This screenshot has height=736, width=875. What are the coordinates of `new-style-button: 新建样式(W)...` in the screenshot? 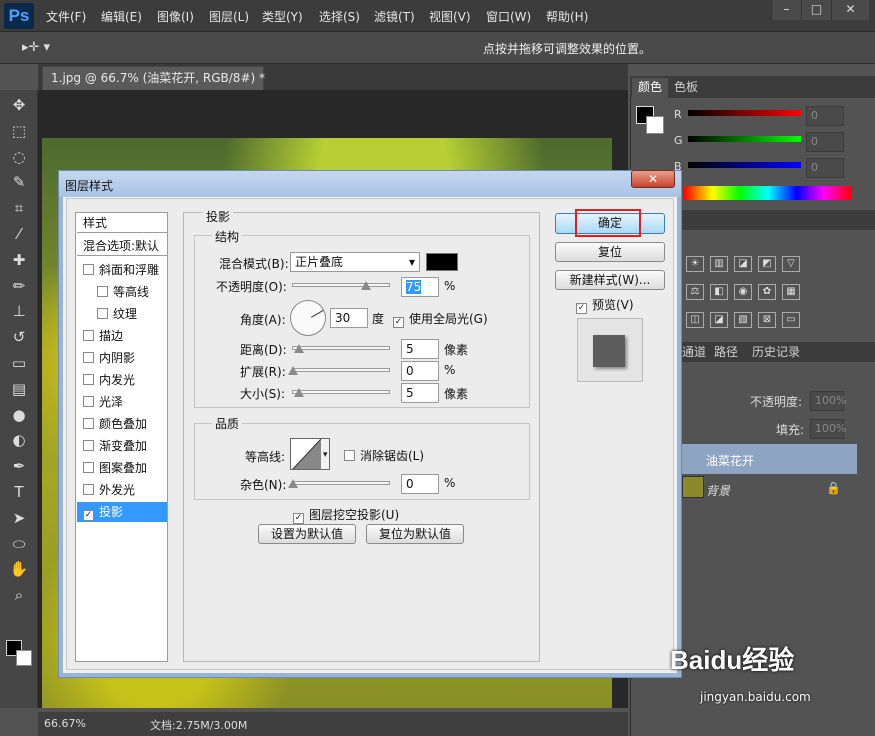 It's located at (610, 280).